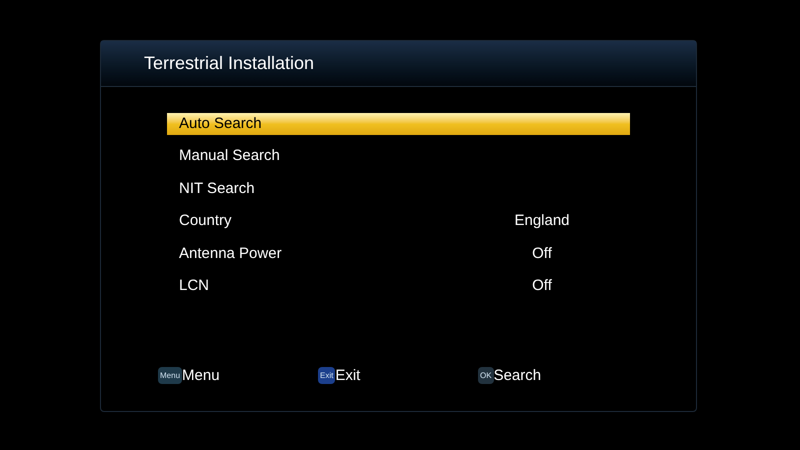 The width and height of the screenshot is (800, 450). What do you see at coordinates (518, 376) in the screenshot?
I see `hint-label: Search` at bounding box center [518, 376].